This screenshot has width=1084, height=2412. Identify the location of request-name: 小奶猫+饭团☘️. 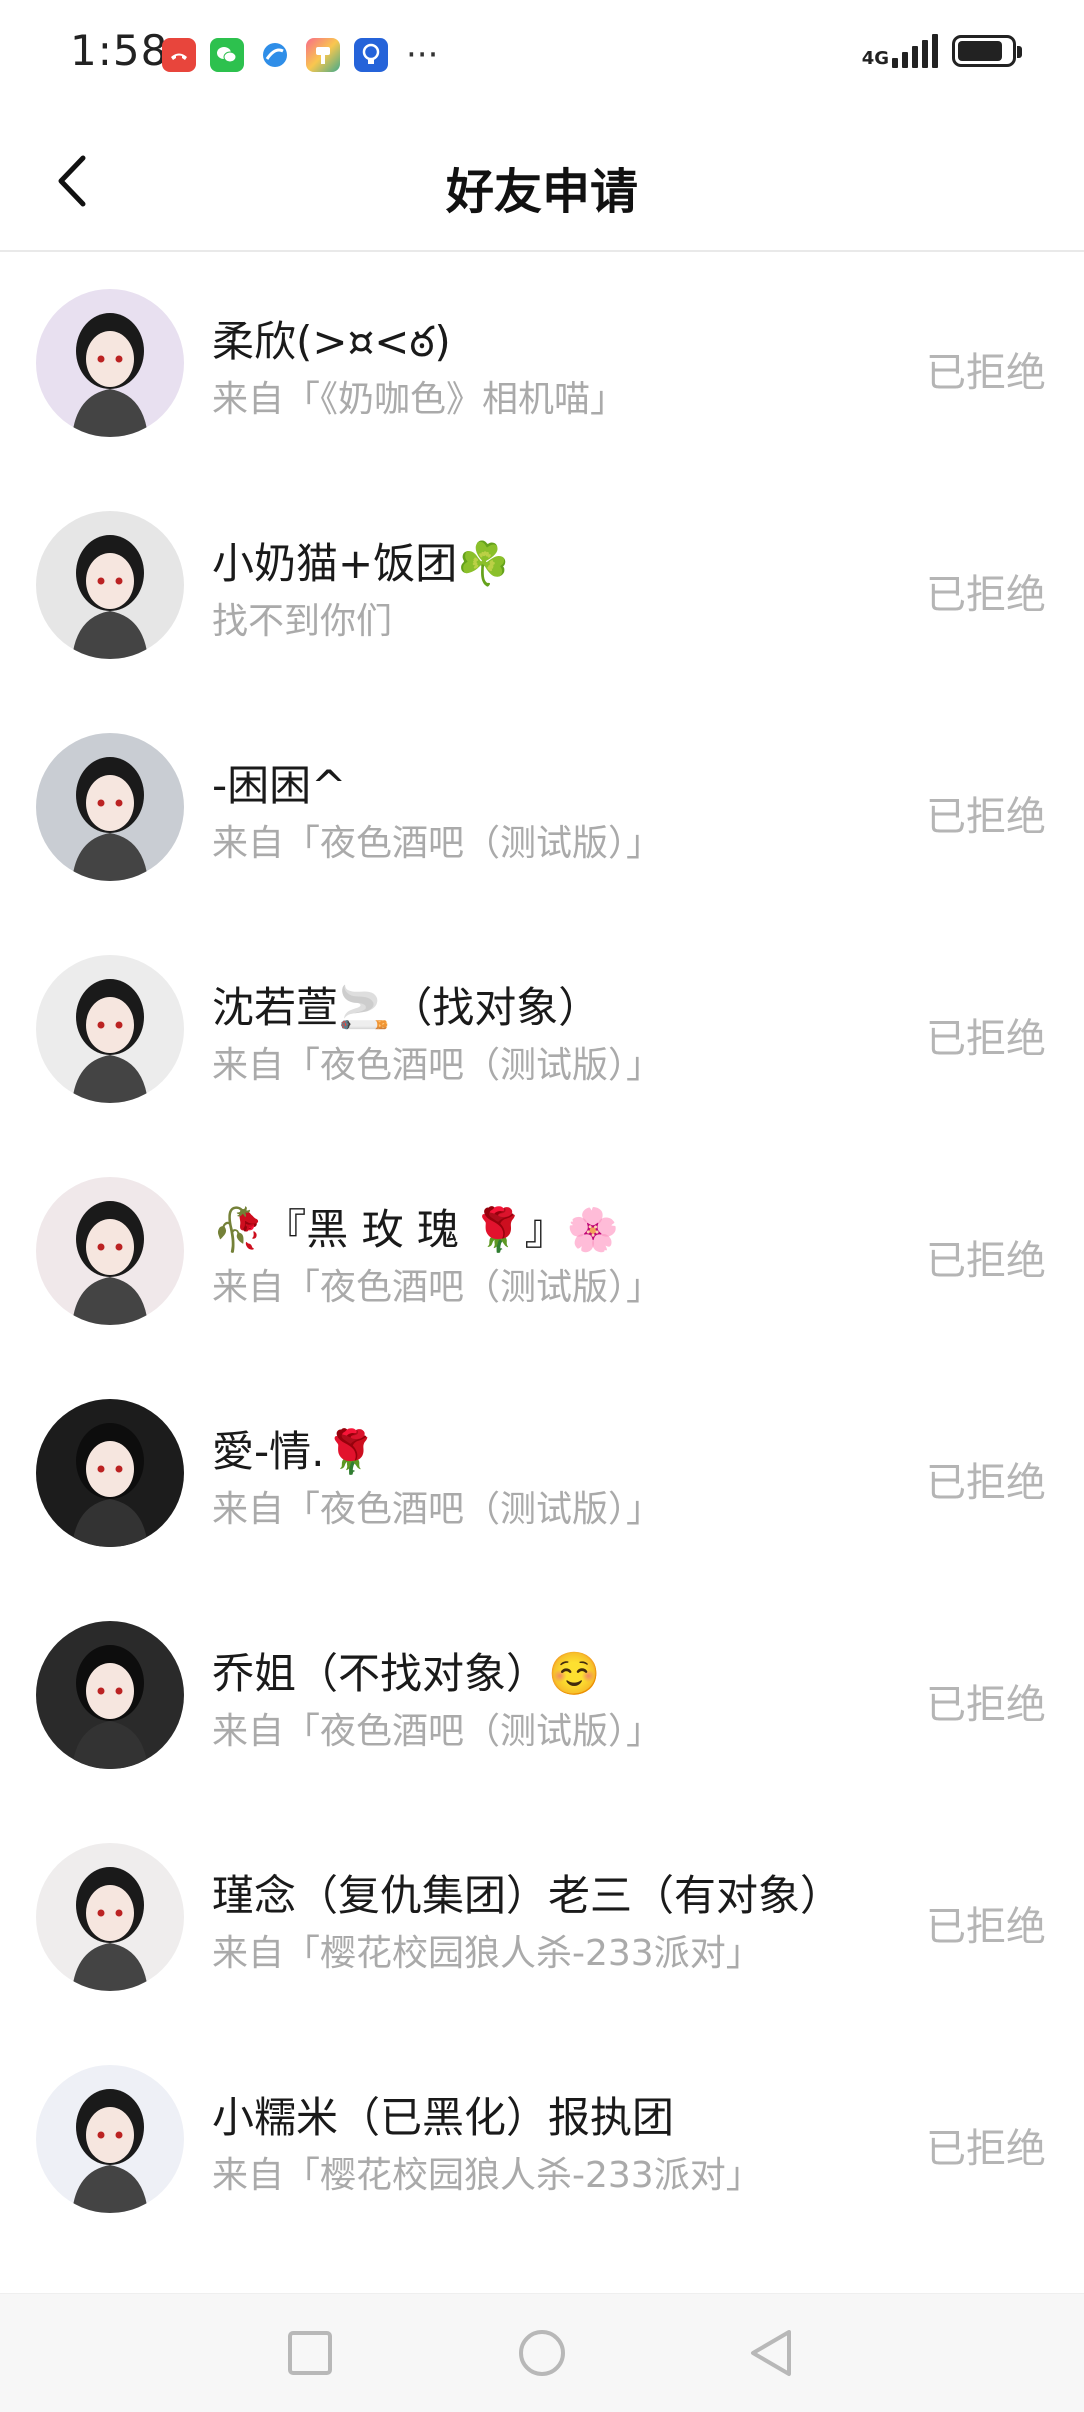
(361, 563).